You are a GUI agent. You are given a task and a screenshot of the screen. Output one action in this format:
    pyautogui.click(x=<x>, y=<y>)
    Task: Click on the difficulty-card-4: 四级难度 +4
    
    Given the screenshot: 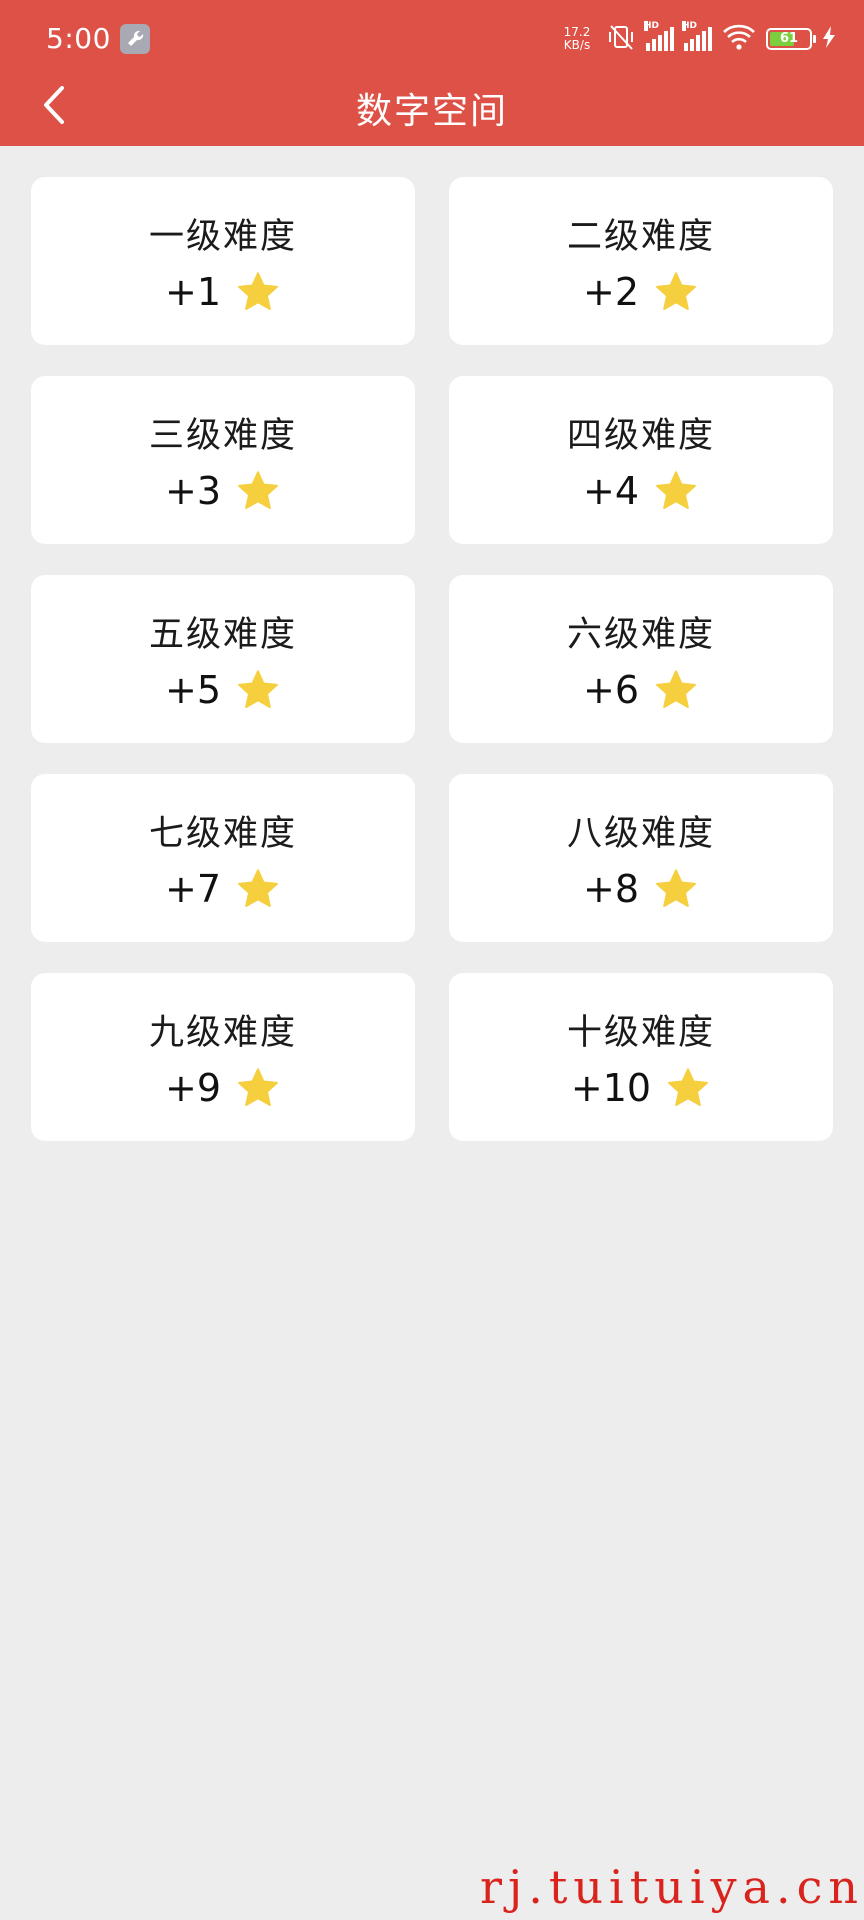 What is the action you would take?
    pyautogui.click(x=641, y=460)
    